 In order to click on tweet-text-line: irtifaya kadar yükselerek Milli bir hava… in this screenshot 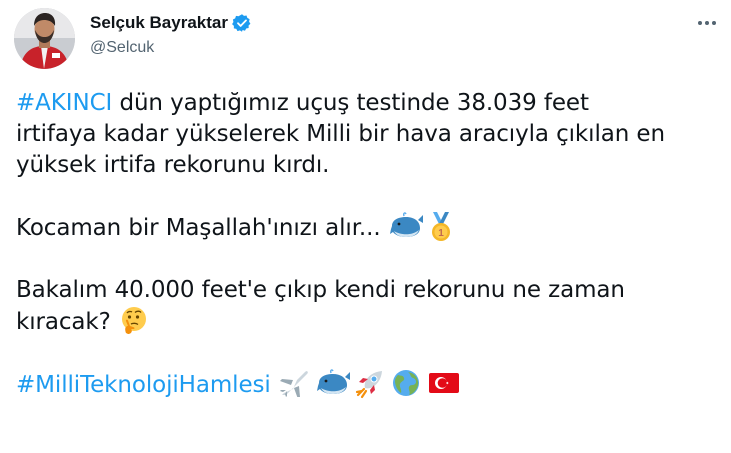, I will do `click(340, 134)`.